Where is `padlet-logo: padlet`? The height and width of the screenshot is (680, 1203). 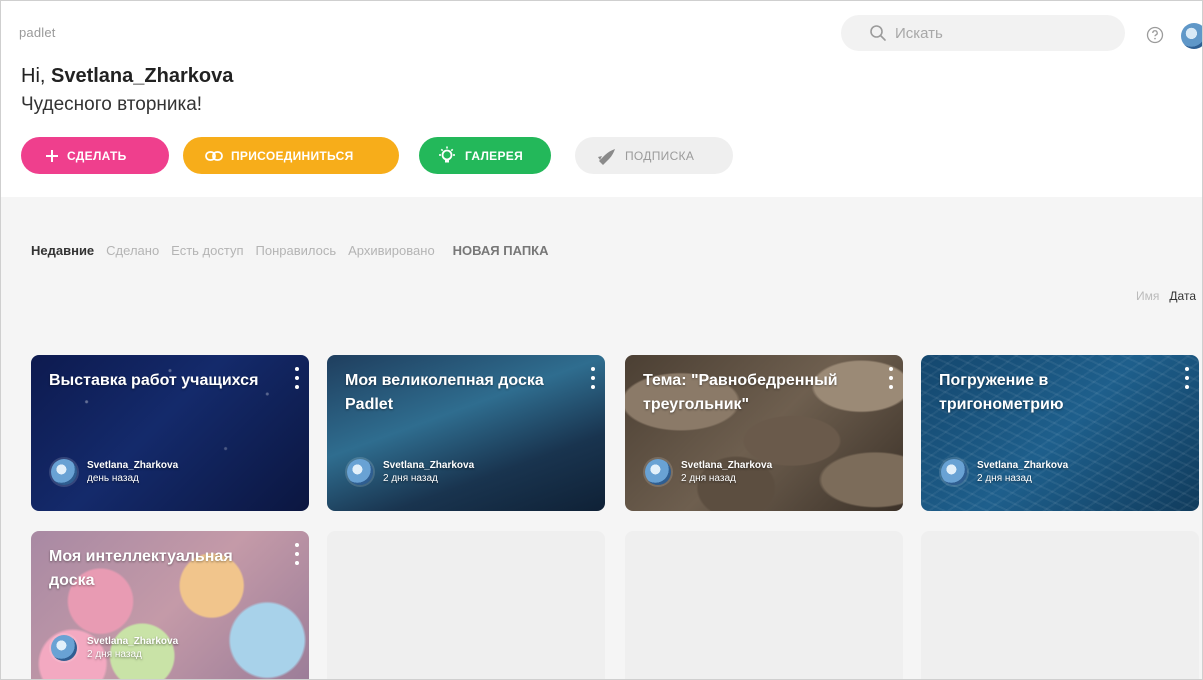 padlet-logo: padlet is located at coordinates (37, 32).